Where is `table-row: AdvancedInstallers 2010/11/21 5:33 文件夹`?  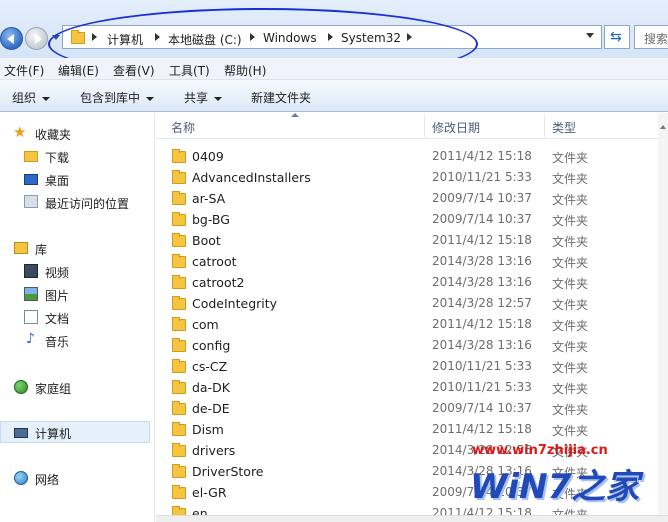 table-row: AdvancedInstallers 2010/11/21 5:33 文件夹 is located at coordinates (412, 177).